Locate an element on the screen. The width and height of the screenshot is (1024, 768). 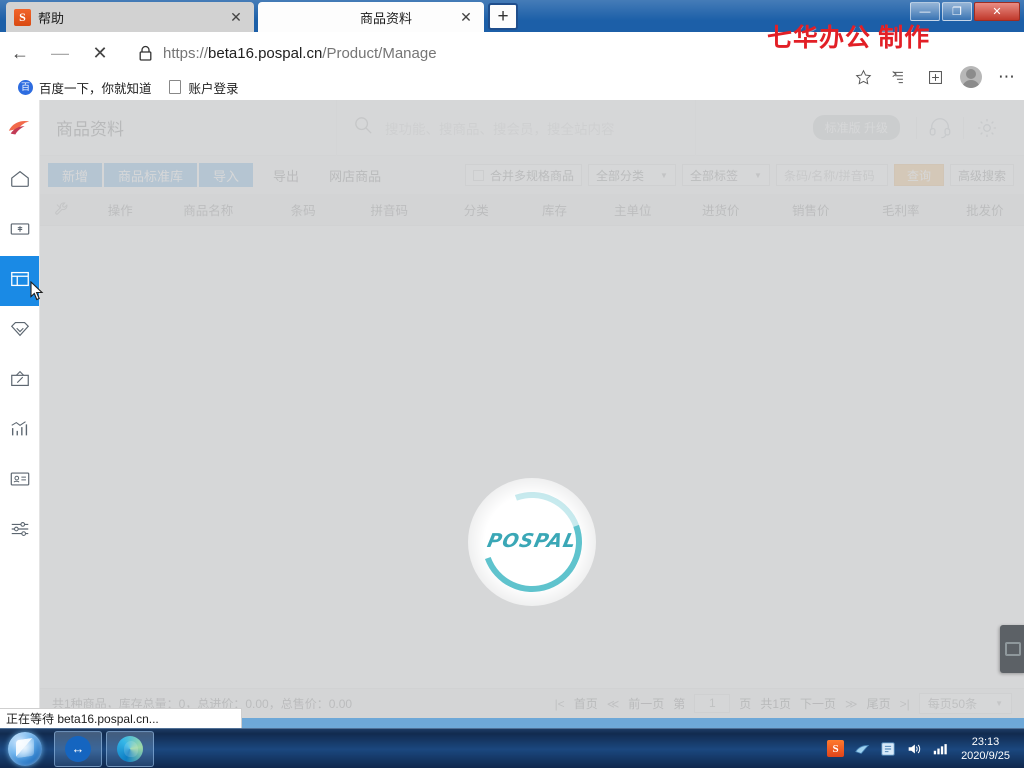
more-icon: ⋯ is located at coordinates (1007, 77).